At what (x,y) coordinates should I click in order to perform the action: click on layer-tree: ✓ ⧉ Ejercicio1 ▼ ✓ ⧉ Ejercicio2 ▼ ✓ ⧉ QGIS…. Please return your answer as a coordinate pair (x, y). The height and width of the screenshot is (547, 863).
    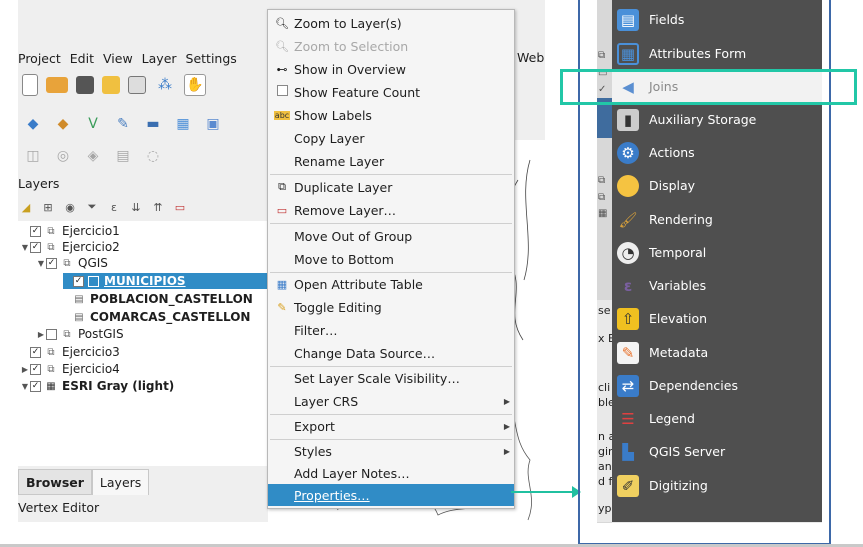
    Looking at the image, I should click on (143, 343).